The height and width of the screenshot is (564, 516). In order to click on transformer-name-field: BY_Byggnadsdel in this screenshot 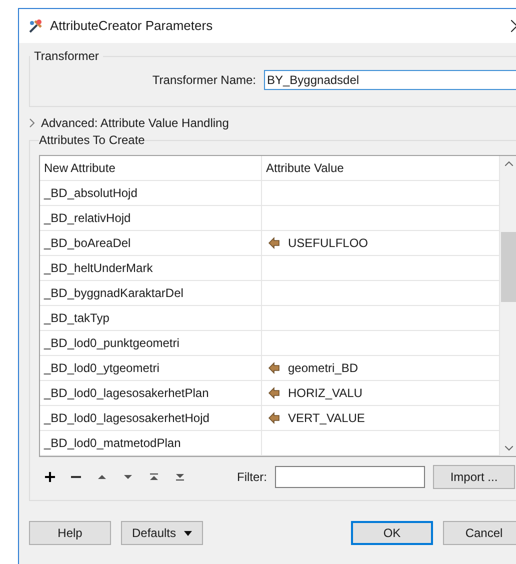, I will do `click(390, 80)`.